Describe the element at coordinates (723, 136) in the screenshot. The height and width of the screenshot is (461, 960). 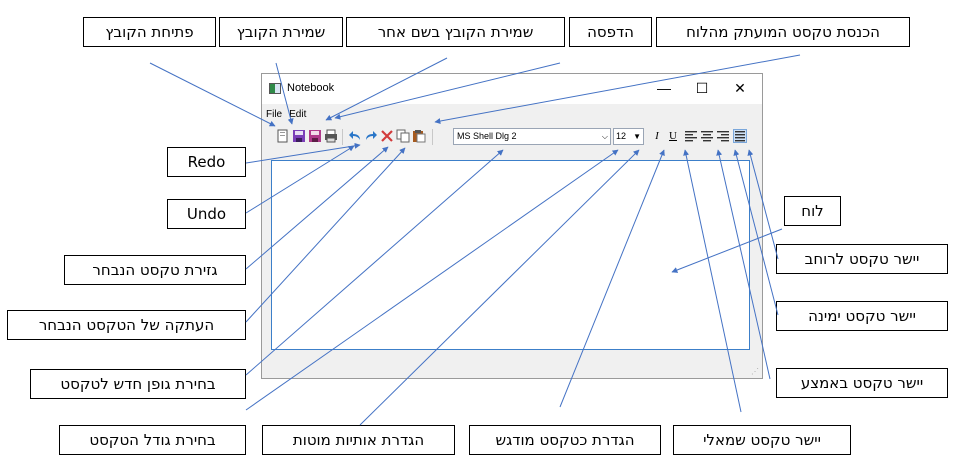
I see `align-right-icon` at that location.